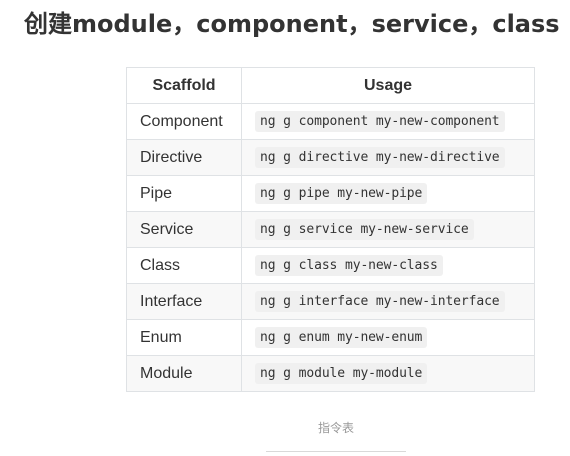 This screenshot has height=456, width=570. Describe the element at coordinates (184, 265) in the screenshot. I see `scaffold-cell: Class` at that location.